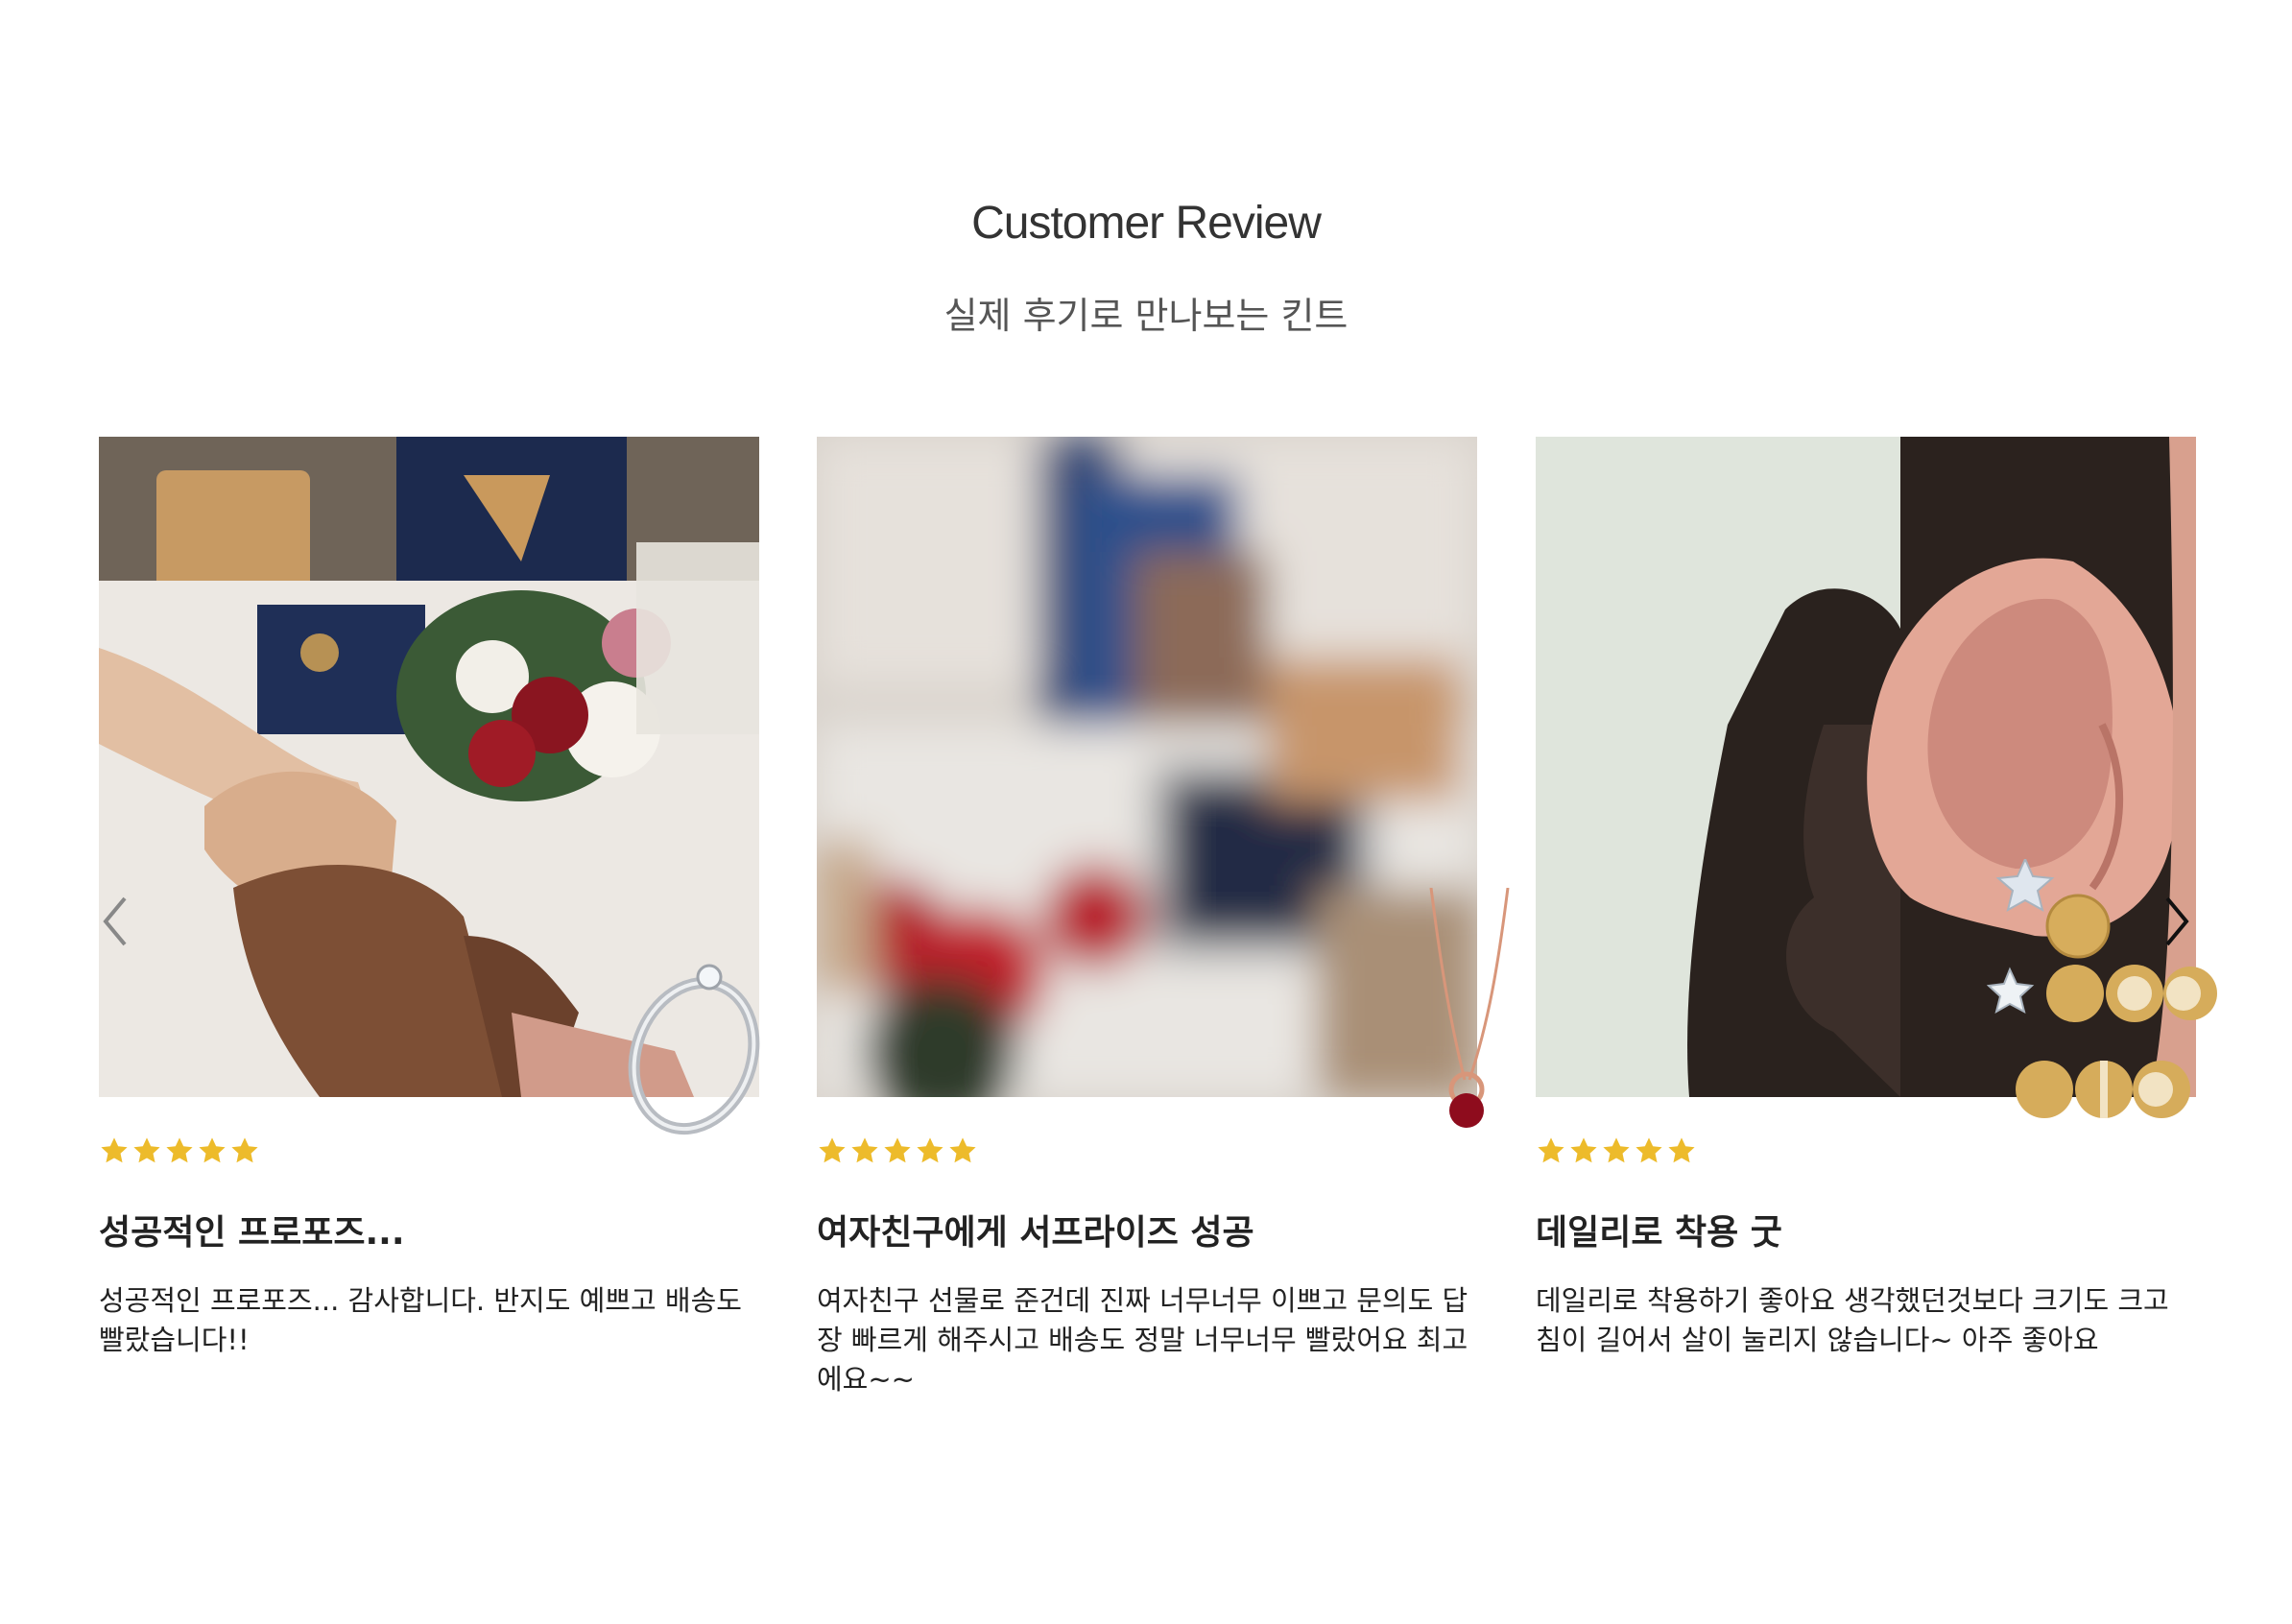 The image size is (2292, 1624). I want to click on chevron-left-icon, so click(115, 921).